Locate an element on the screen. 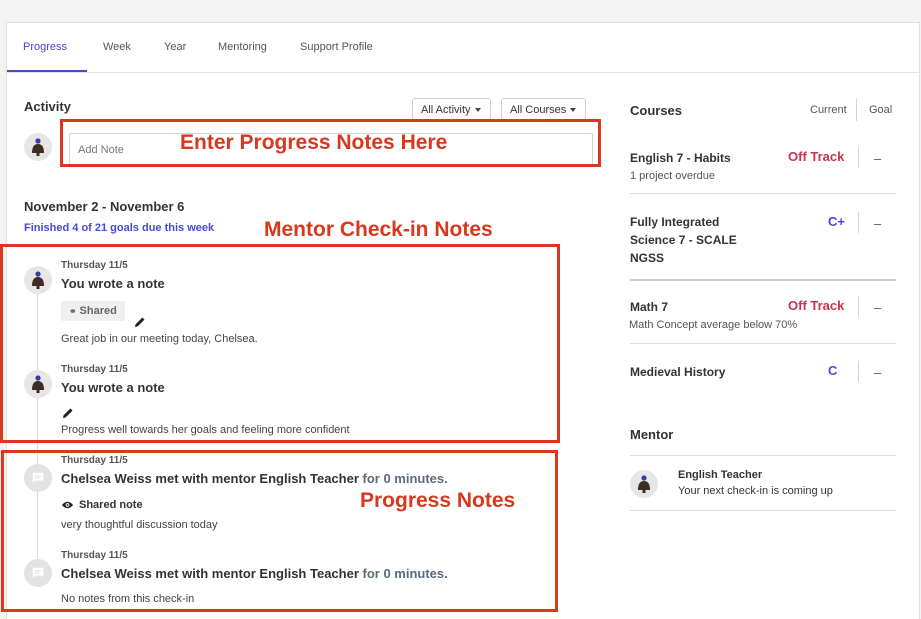 The width and height of the screenshot is (921, 619). course-name: Medieval History is located at coordinates (677, 372).